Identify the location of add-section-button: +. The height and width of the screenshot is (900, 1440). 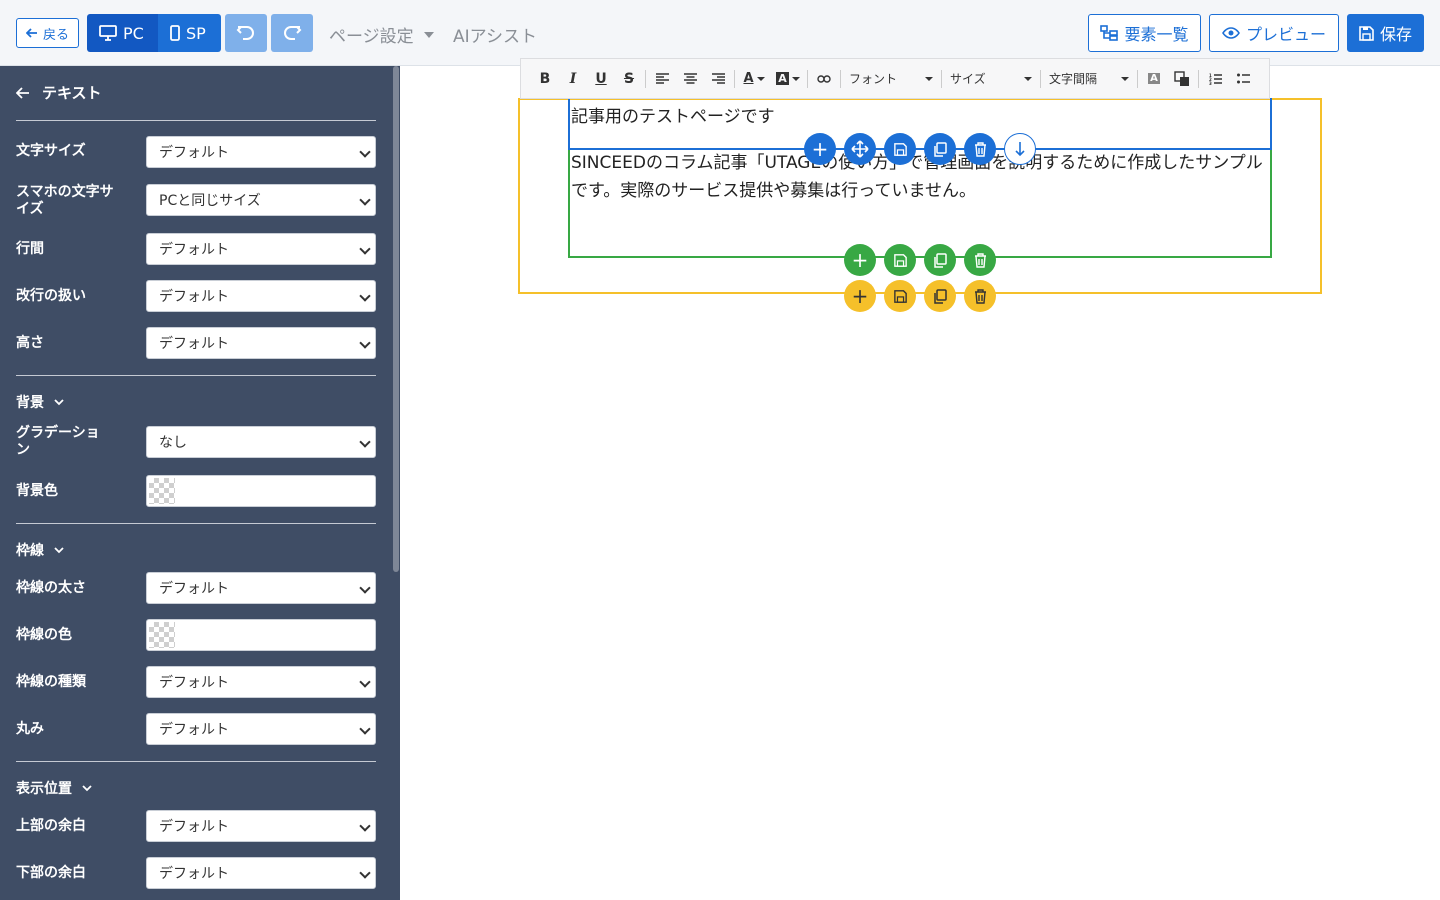
(860, 296).